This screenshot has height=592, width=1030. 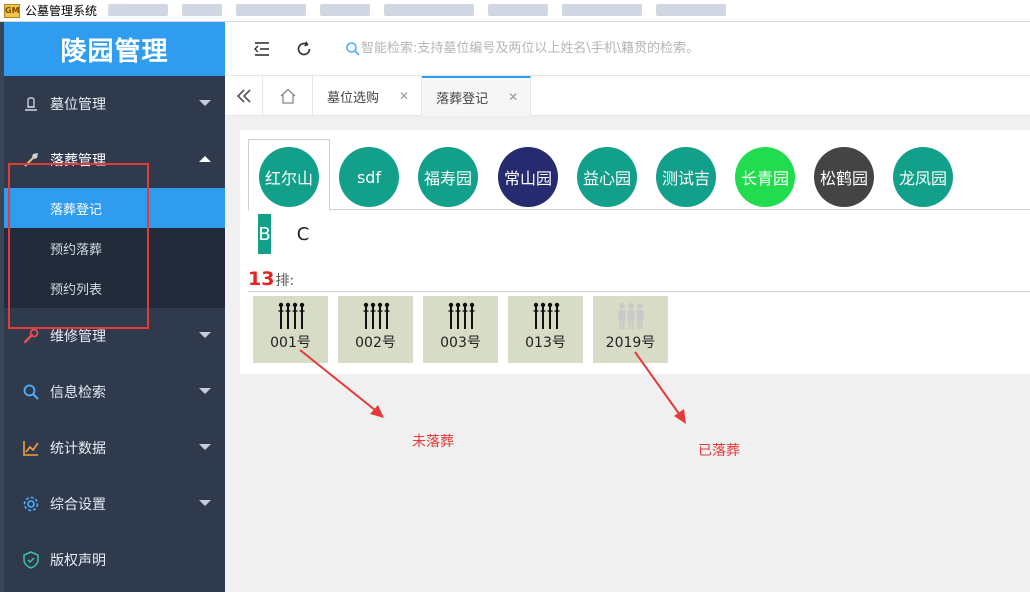 I want to click on double-chevron-left-icon, so click(x=243, y=96).